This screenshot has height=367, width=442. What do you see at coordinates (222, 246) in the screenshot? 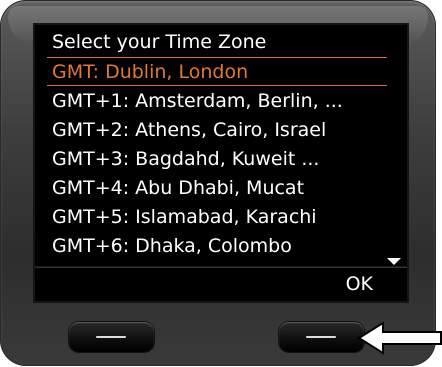
I see `list-item: GMT+6: Dhaka, Colombo` at bounding box center [222, 246].